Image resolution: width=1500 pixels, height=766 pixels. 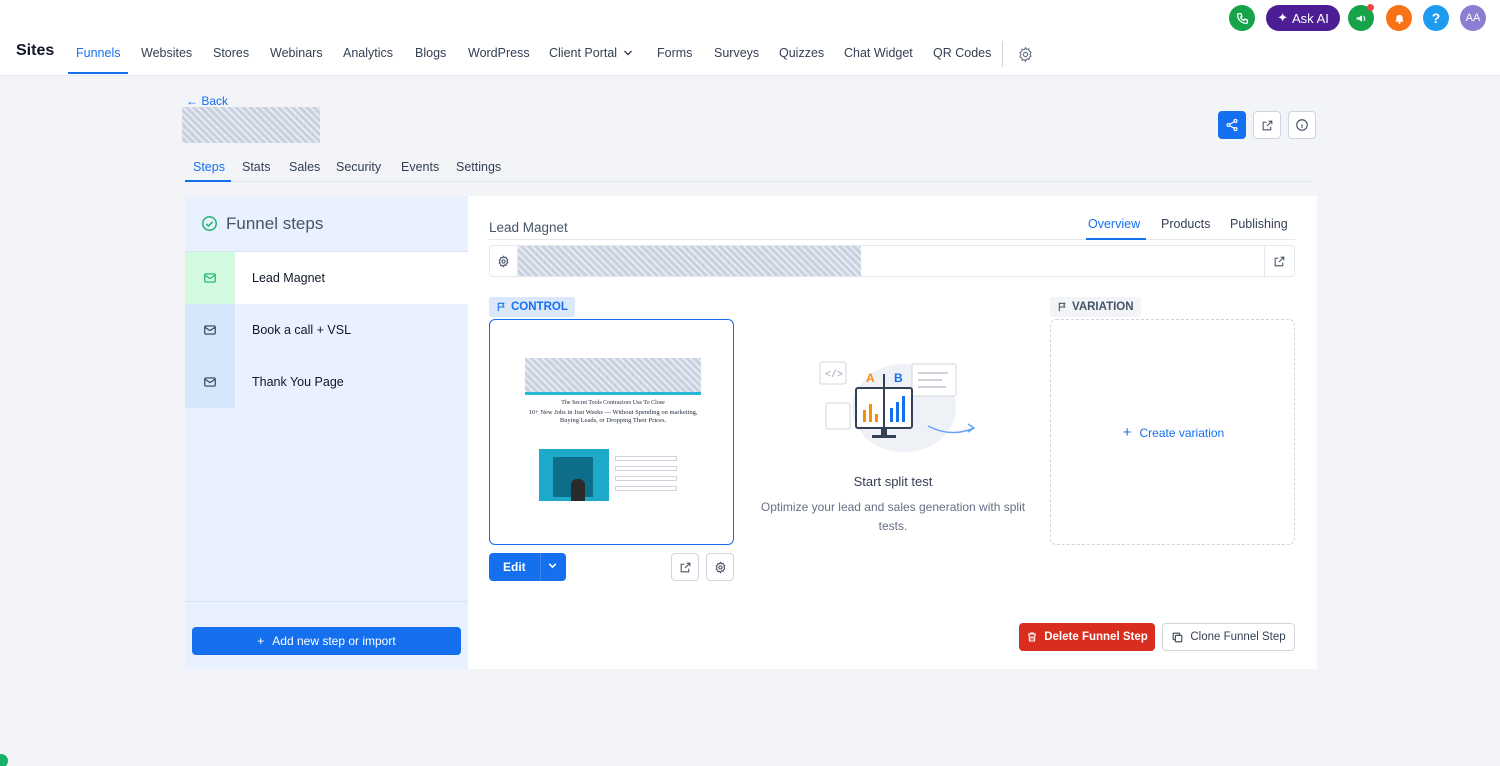 What do you see at coordinates (1185, 224) in the screenshot?
I see `tab-products: Products` at bounding box center [1185, 224].